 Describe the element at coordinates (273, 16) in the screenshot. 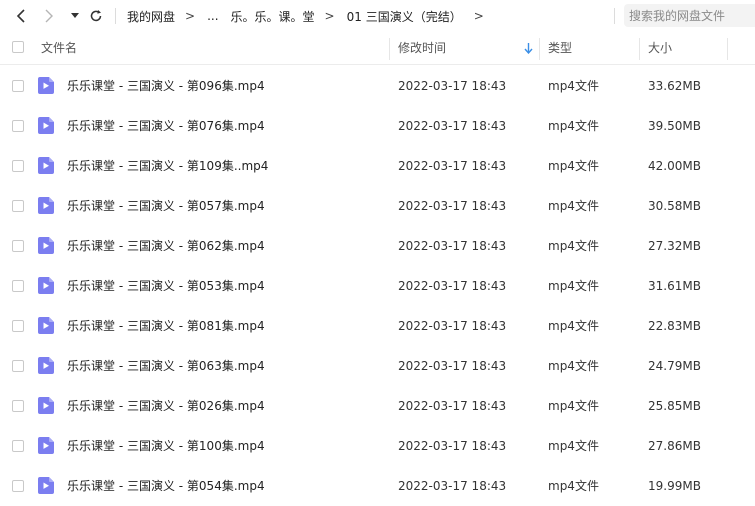

I see `breadcrumb-item-parent: 乐。乐。课。堂` at that location.